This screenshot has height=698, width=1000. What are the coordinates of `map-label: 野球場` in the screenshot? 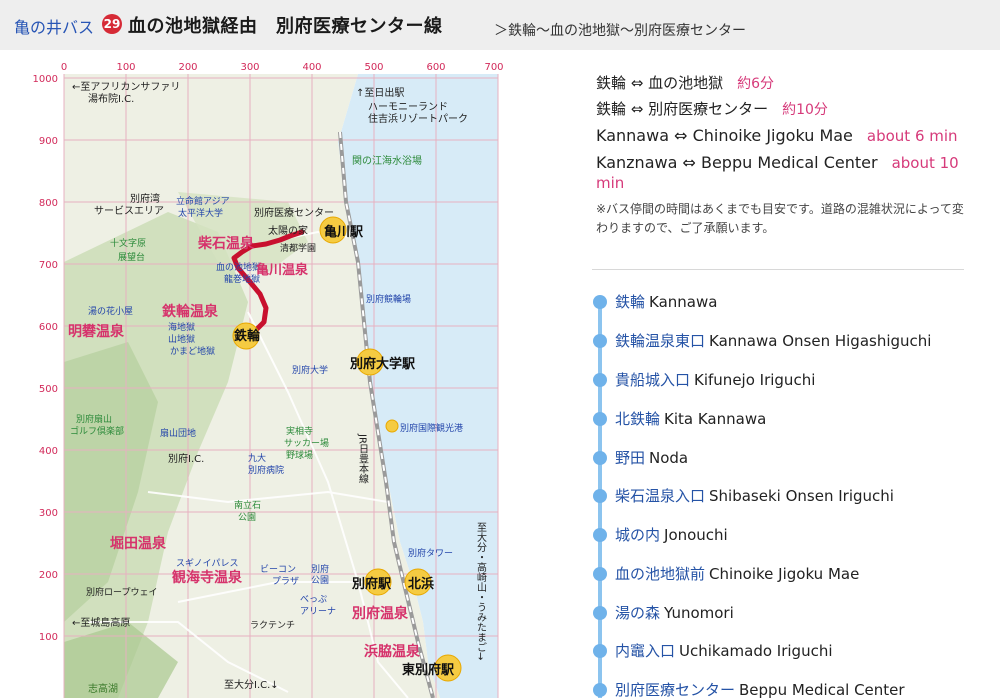 It's located at (299, 455).